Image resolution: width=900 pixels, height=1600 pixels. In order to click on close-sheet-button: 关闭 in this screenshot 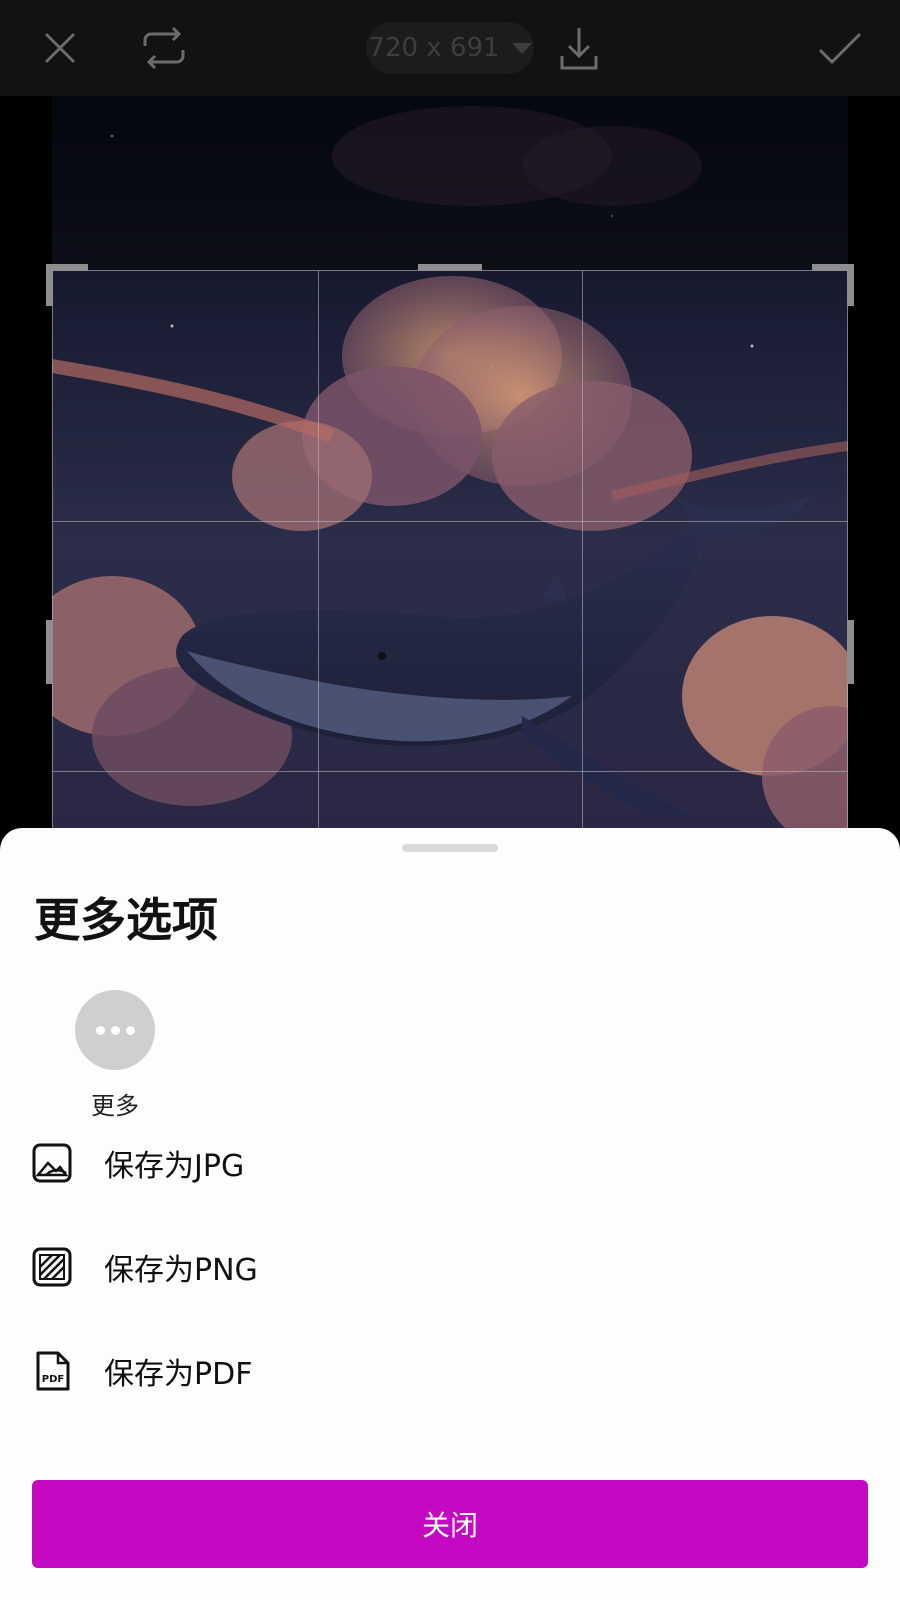, I will do `click(450, 1524)`.